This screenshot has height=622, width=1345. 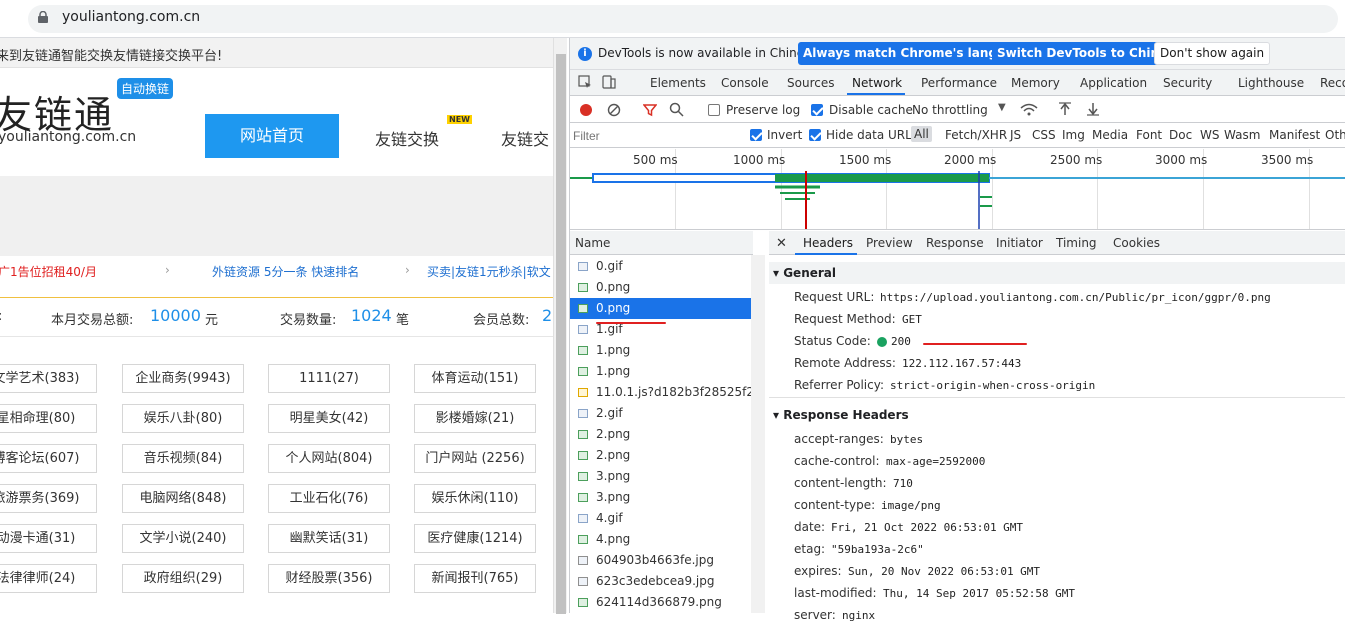 What do you see at coordinates (660, 518) in the screenshot?
I see `request-row: 4.gif` at bounding box center [660, 518].